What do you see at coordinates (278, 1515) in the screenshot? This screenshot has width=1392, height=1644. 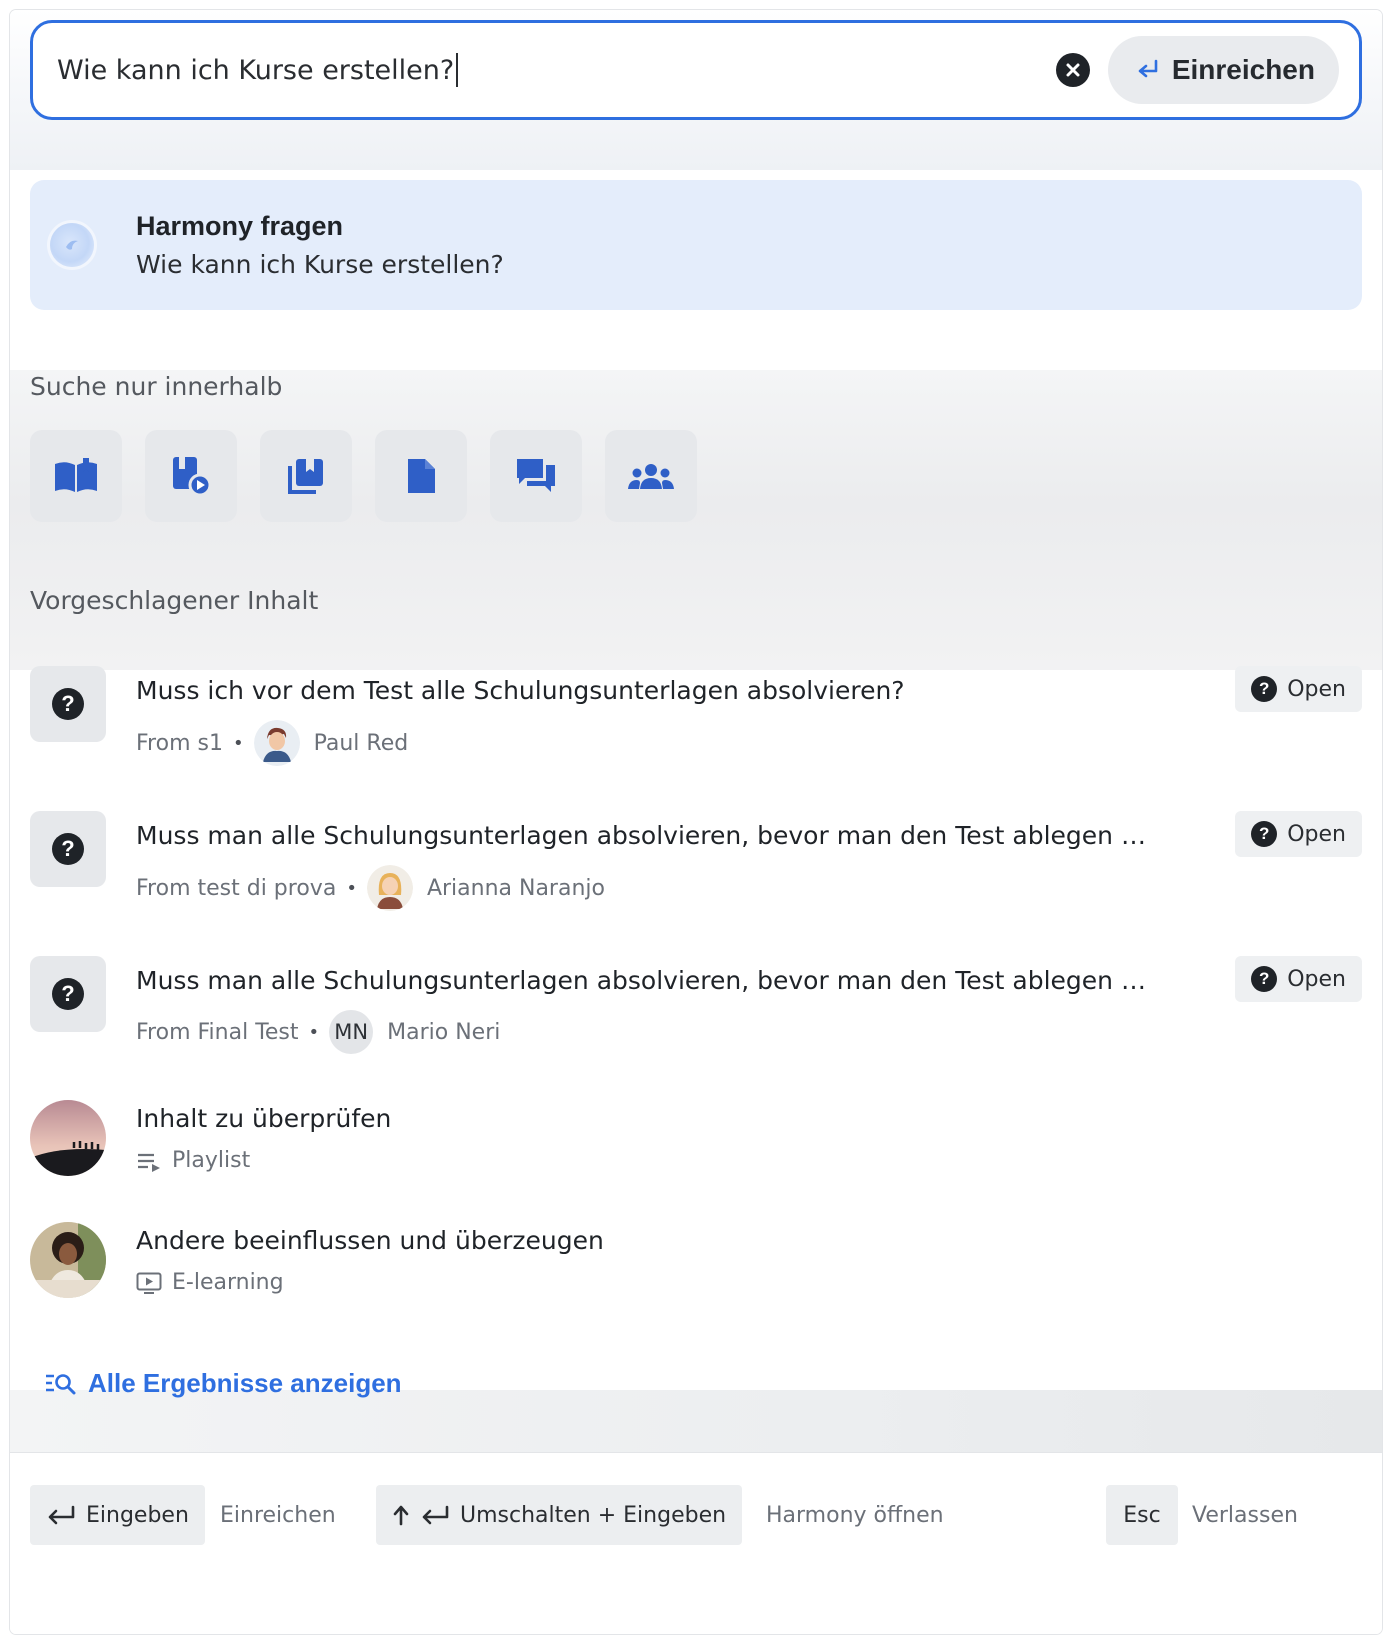 I see `enter-hint: Einreichen` at bounding box center [278, 1515].